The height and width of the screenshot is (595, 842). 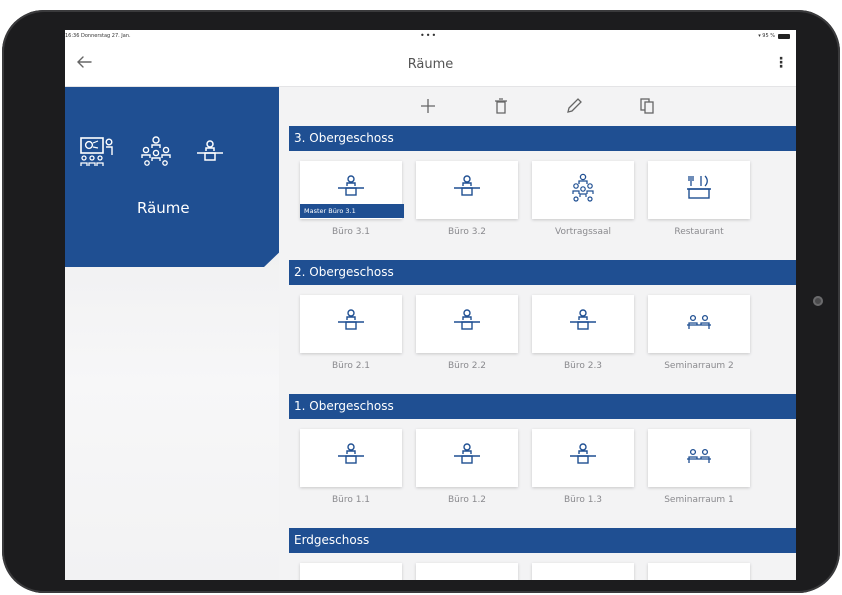 I want to click on add-icon, so click(x=428, y=106).